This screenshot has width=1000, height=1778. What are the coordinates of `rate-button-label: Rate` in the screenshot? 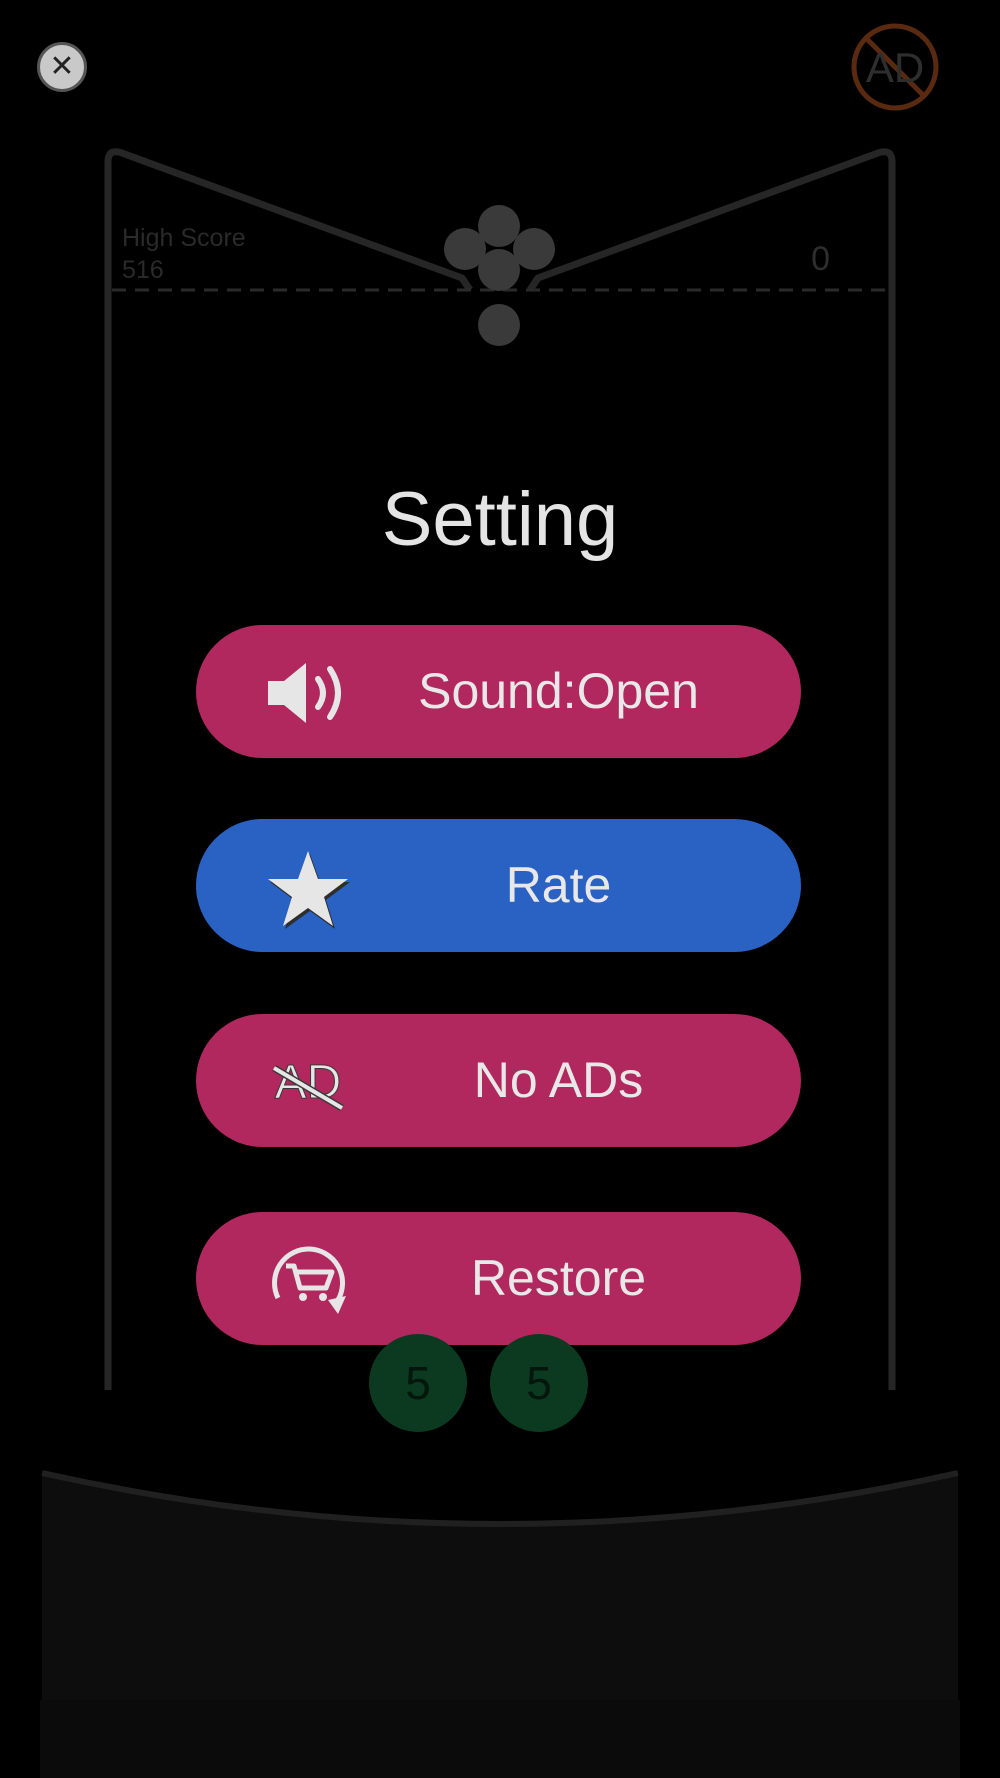 It's located at (558, 885).